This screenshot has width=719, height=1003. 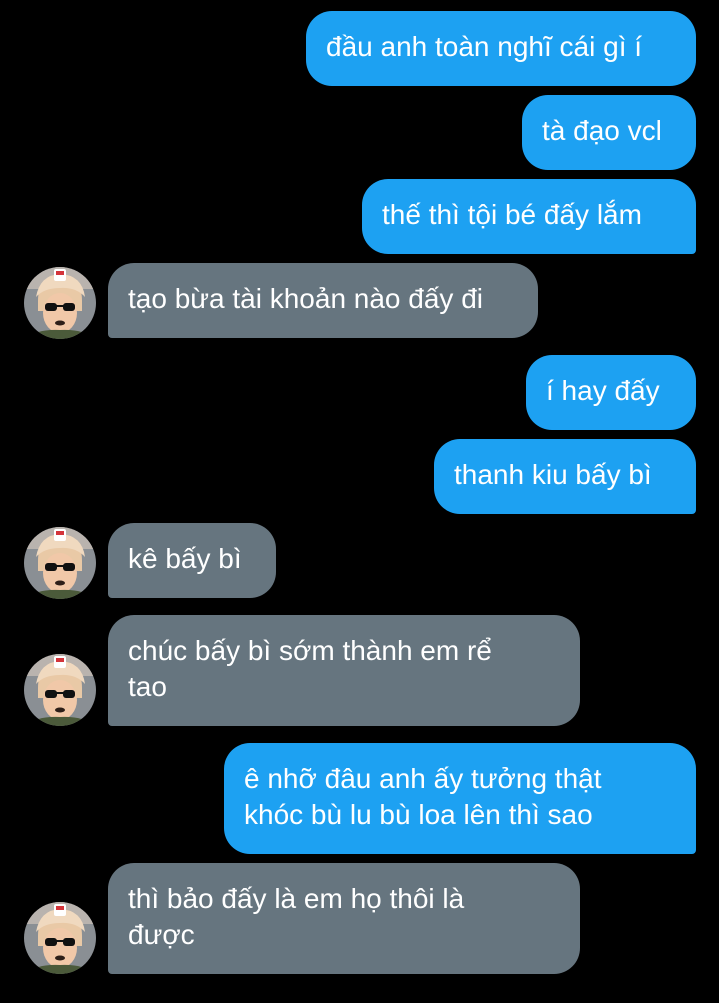 What do you see at coordinates (161, 934) in the screenshot?
I see `message-text-line: được` at bounding box center [161, 934].